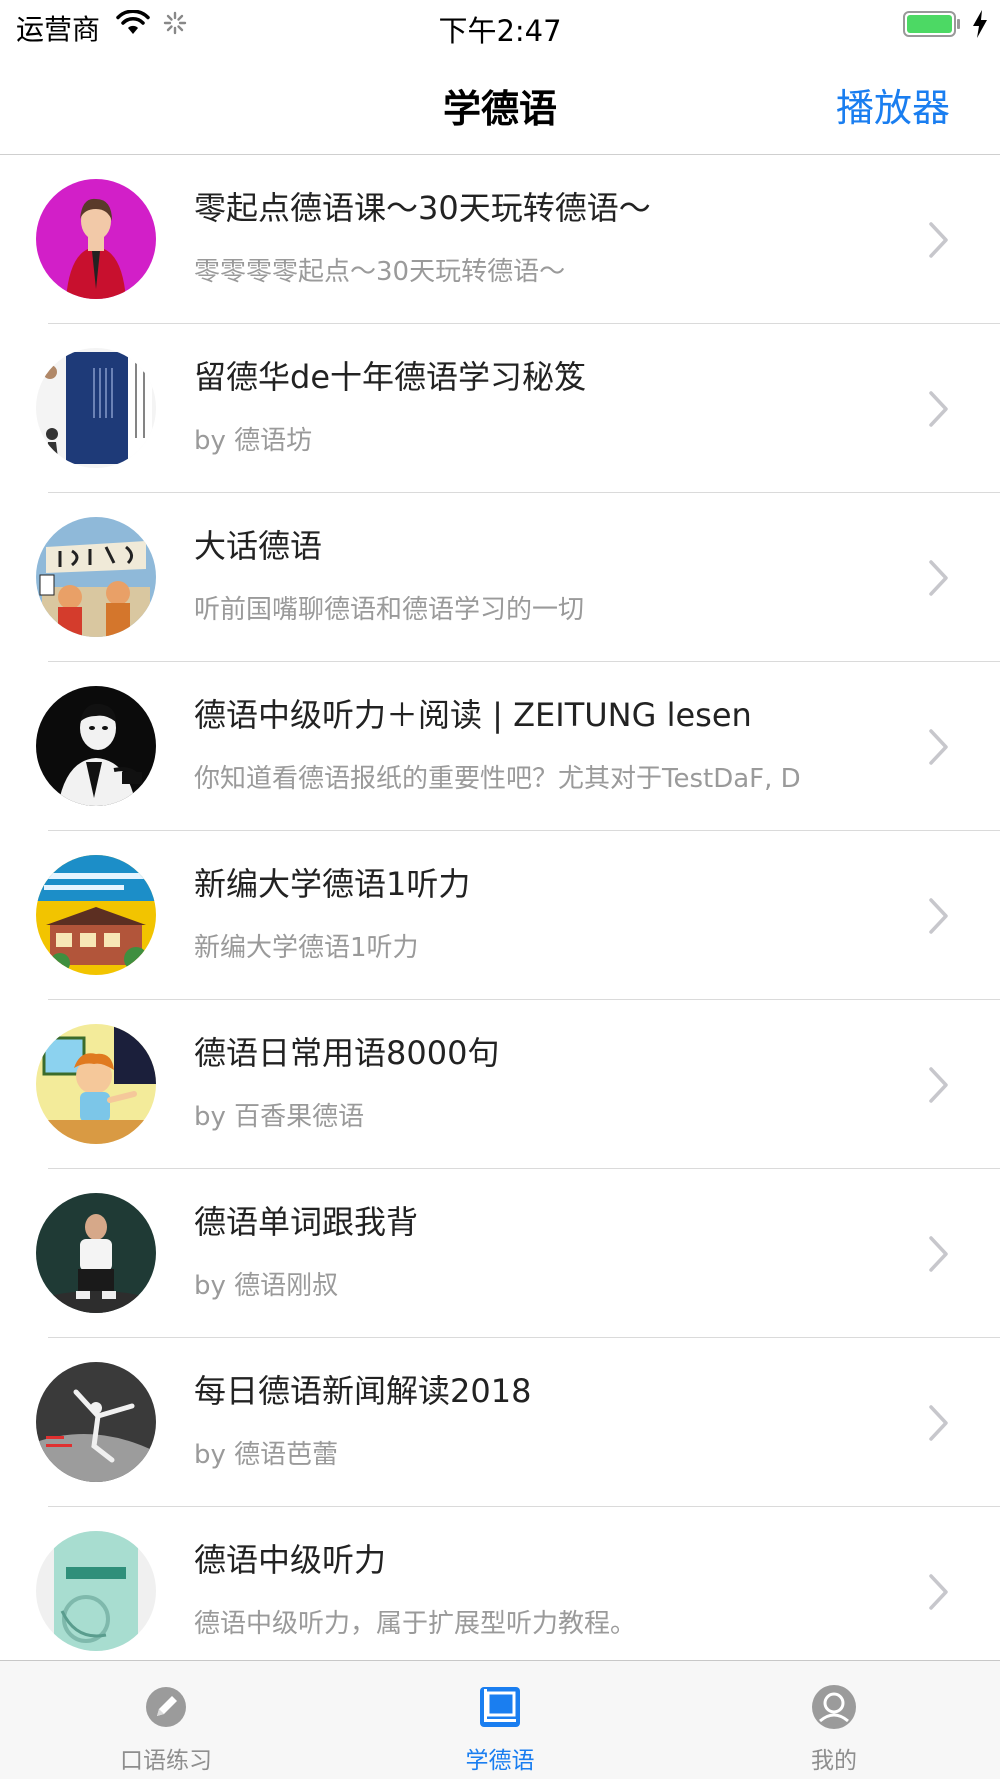  I want to click on clock: 下午2:47, so click(500, 31).